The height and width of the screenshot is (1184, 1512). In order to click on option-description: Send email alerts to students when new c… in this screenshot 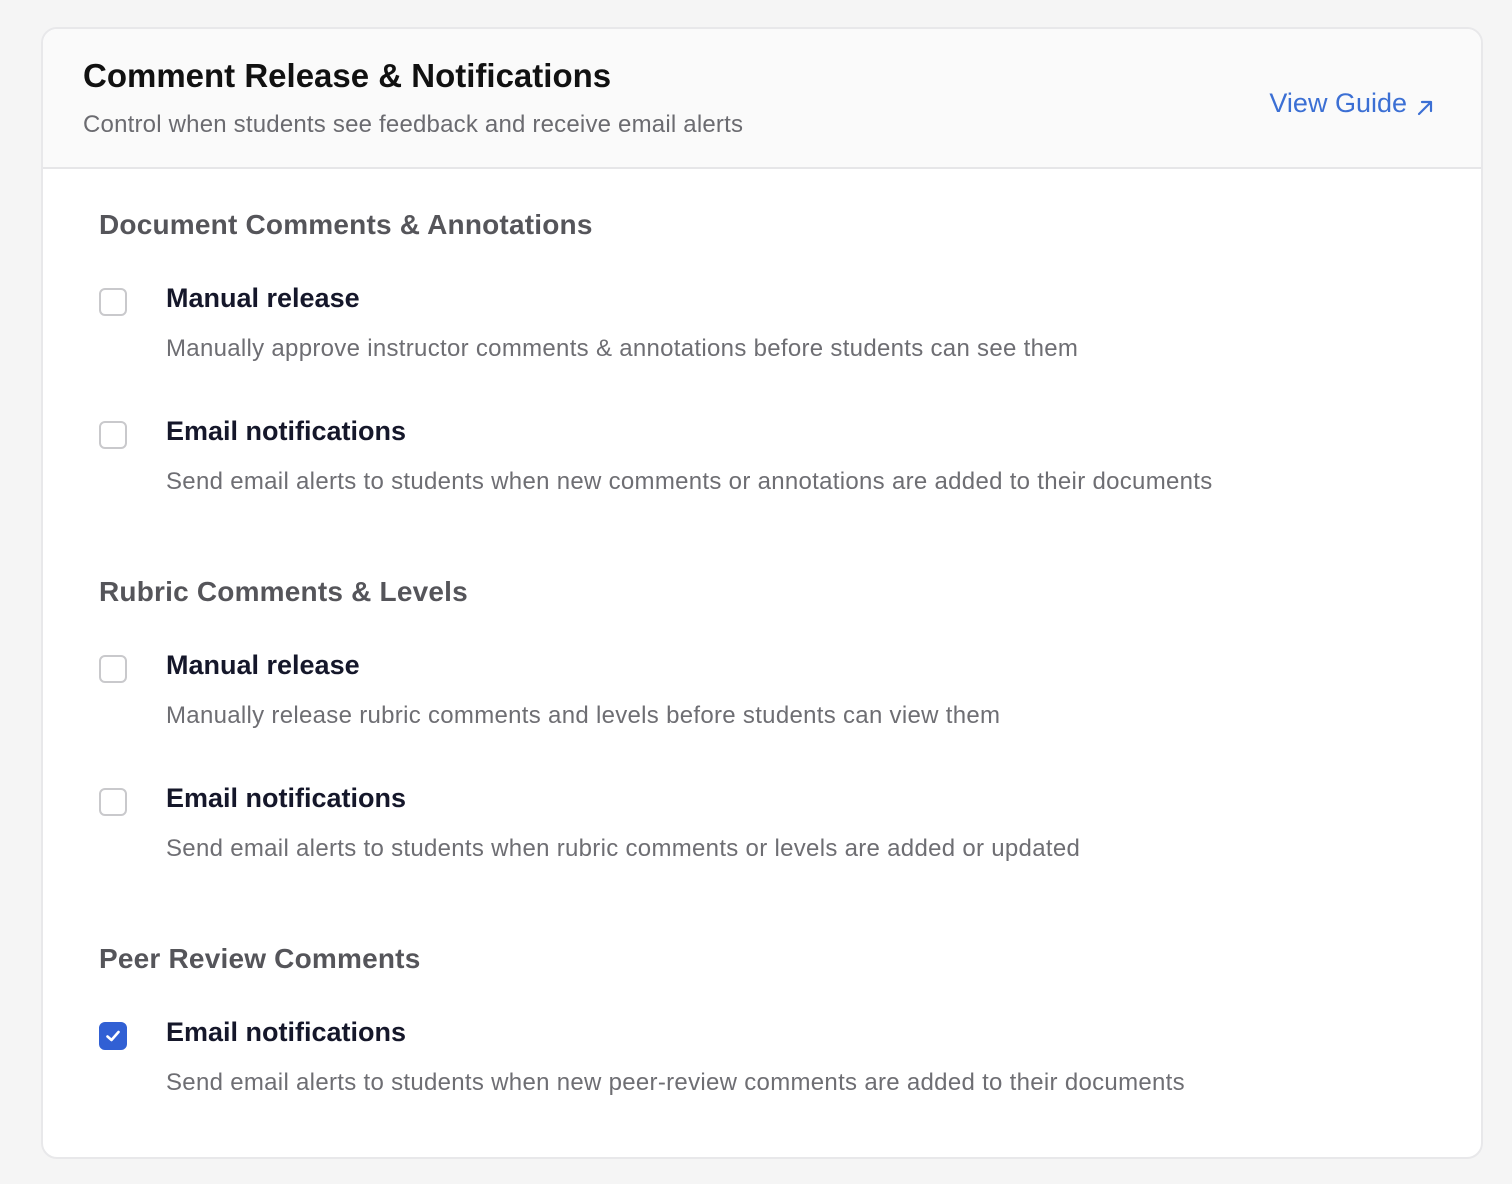, I will do `click(689, 481)`.